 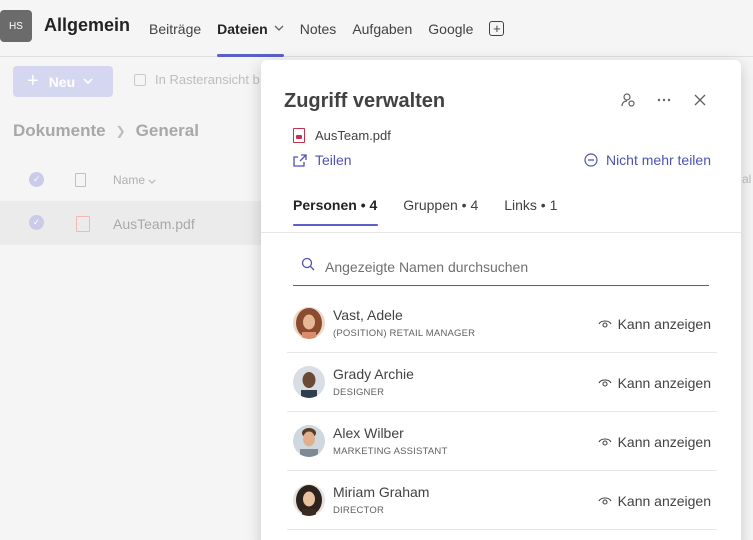 I want to click on channel-tabs: Beiträge Dateien Notes Aufgaben Google +, so click(x=334, y=28).